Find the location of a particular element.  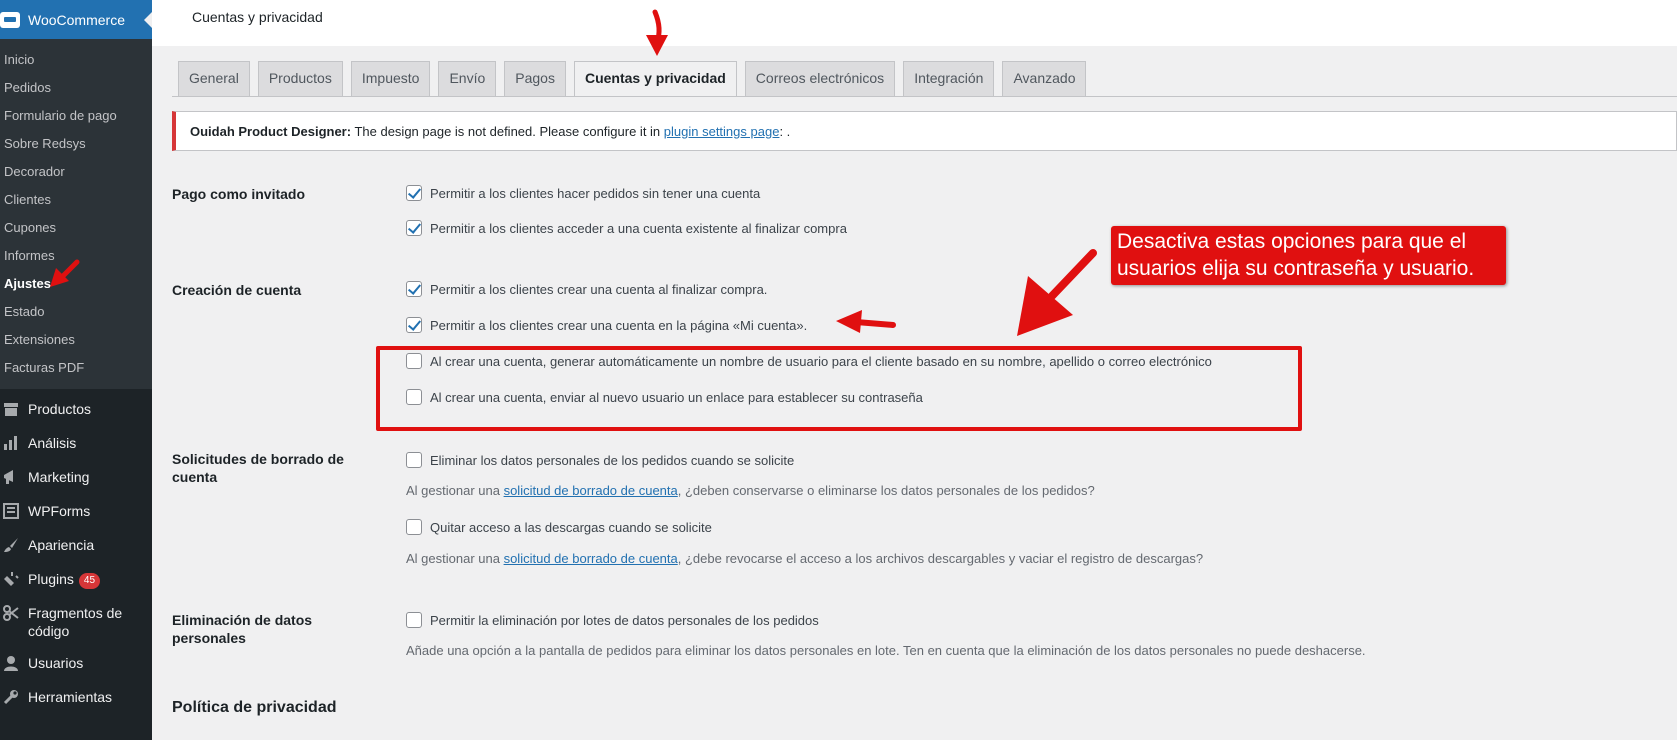

woocommerce-menu-header: WooCommerce is located at coordinates (76, 19).